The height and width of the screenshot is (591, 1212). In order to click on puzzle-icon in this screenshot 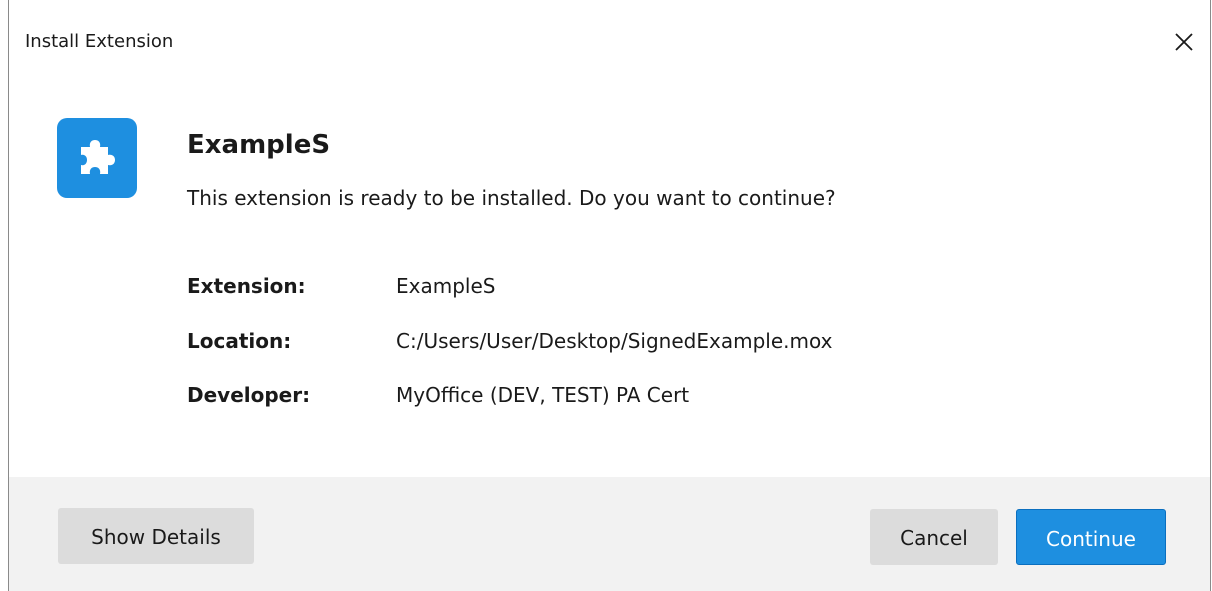, I will do `click(98, 157)`.